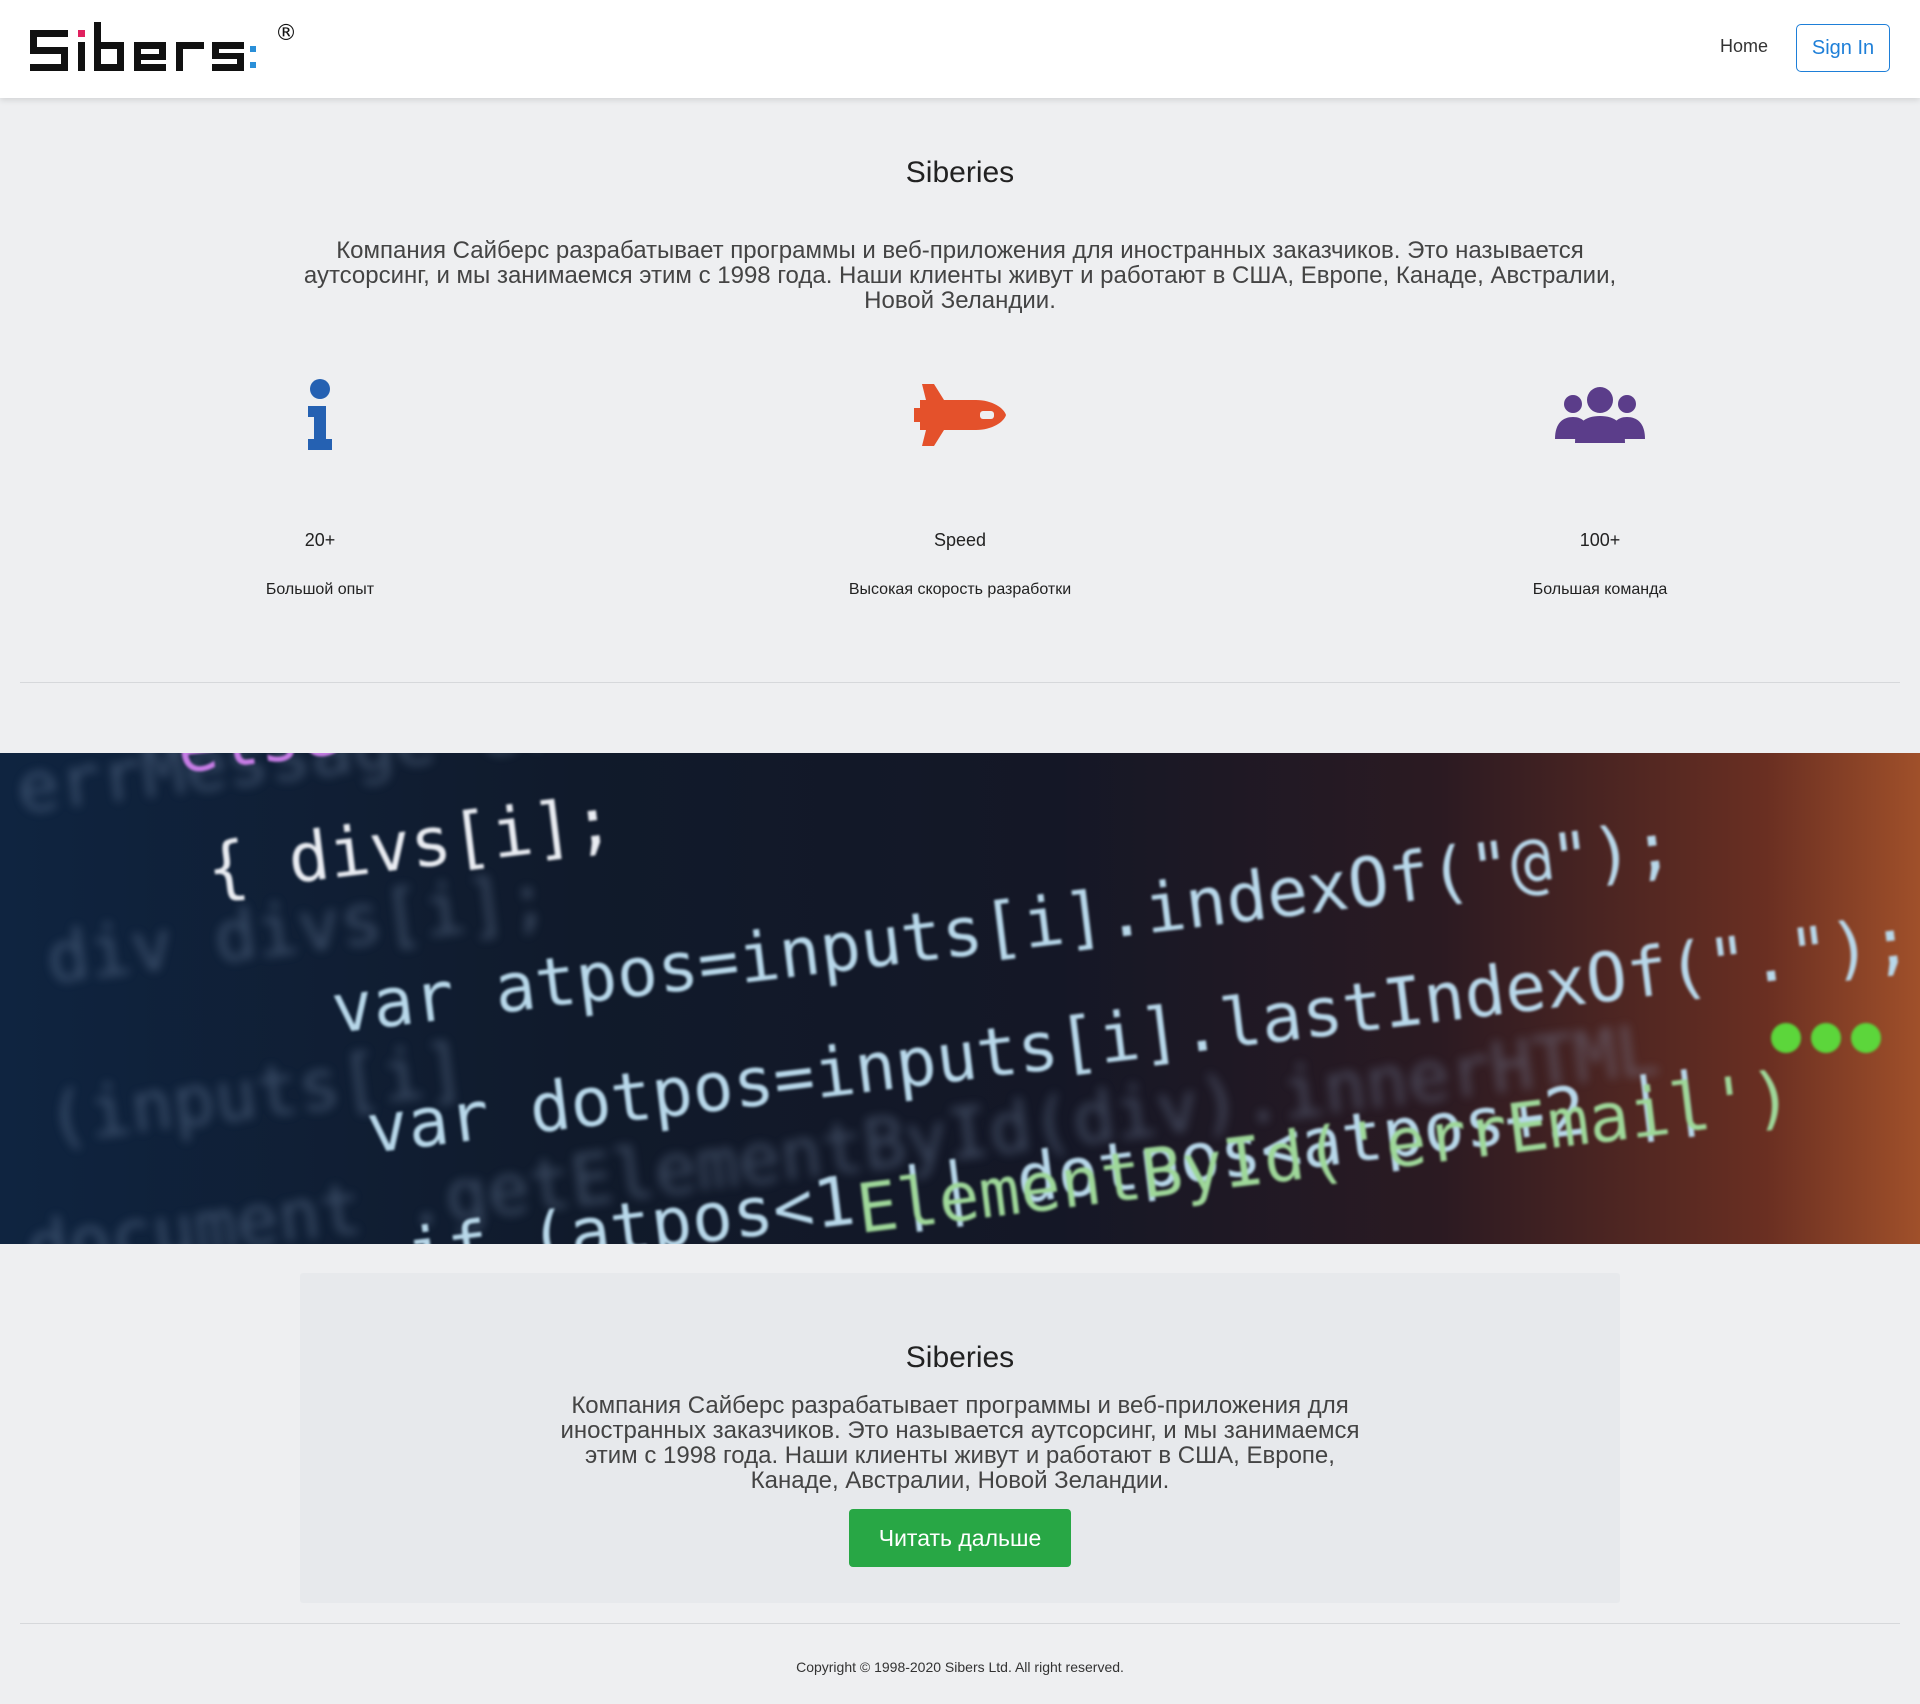 This screenshot has width=1920, height=1704. What do you see at coordinates (1600, 484) in the screenshot?
I see `feature-team: 100+ Большая команда` at bounding box center [1600, 484].